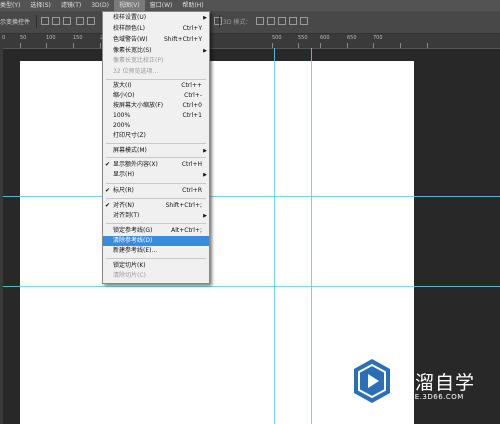 Image resolution: width=500 pixels, height=424 pixels. I want to click on menu-item-show: 显示(H) ▶, so click(156, 175).